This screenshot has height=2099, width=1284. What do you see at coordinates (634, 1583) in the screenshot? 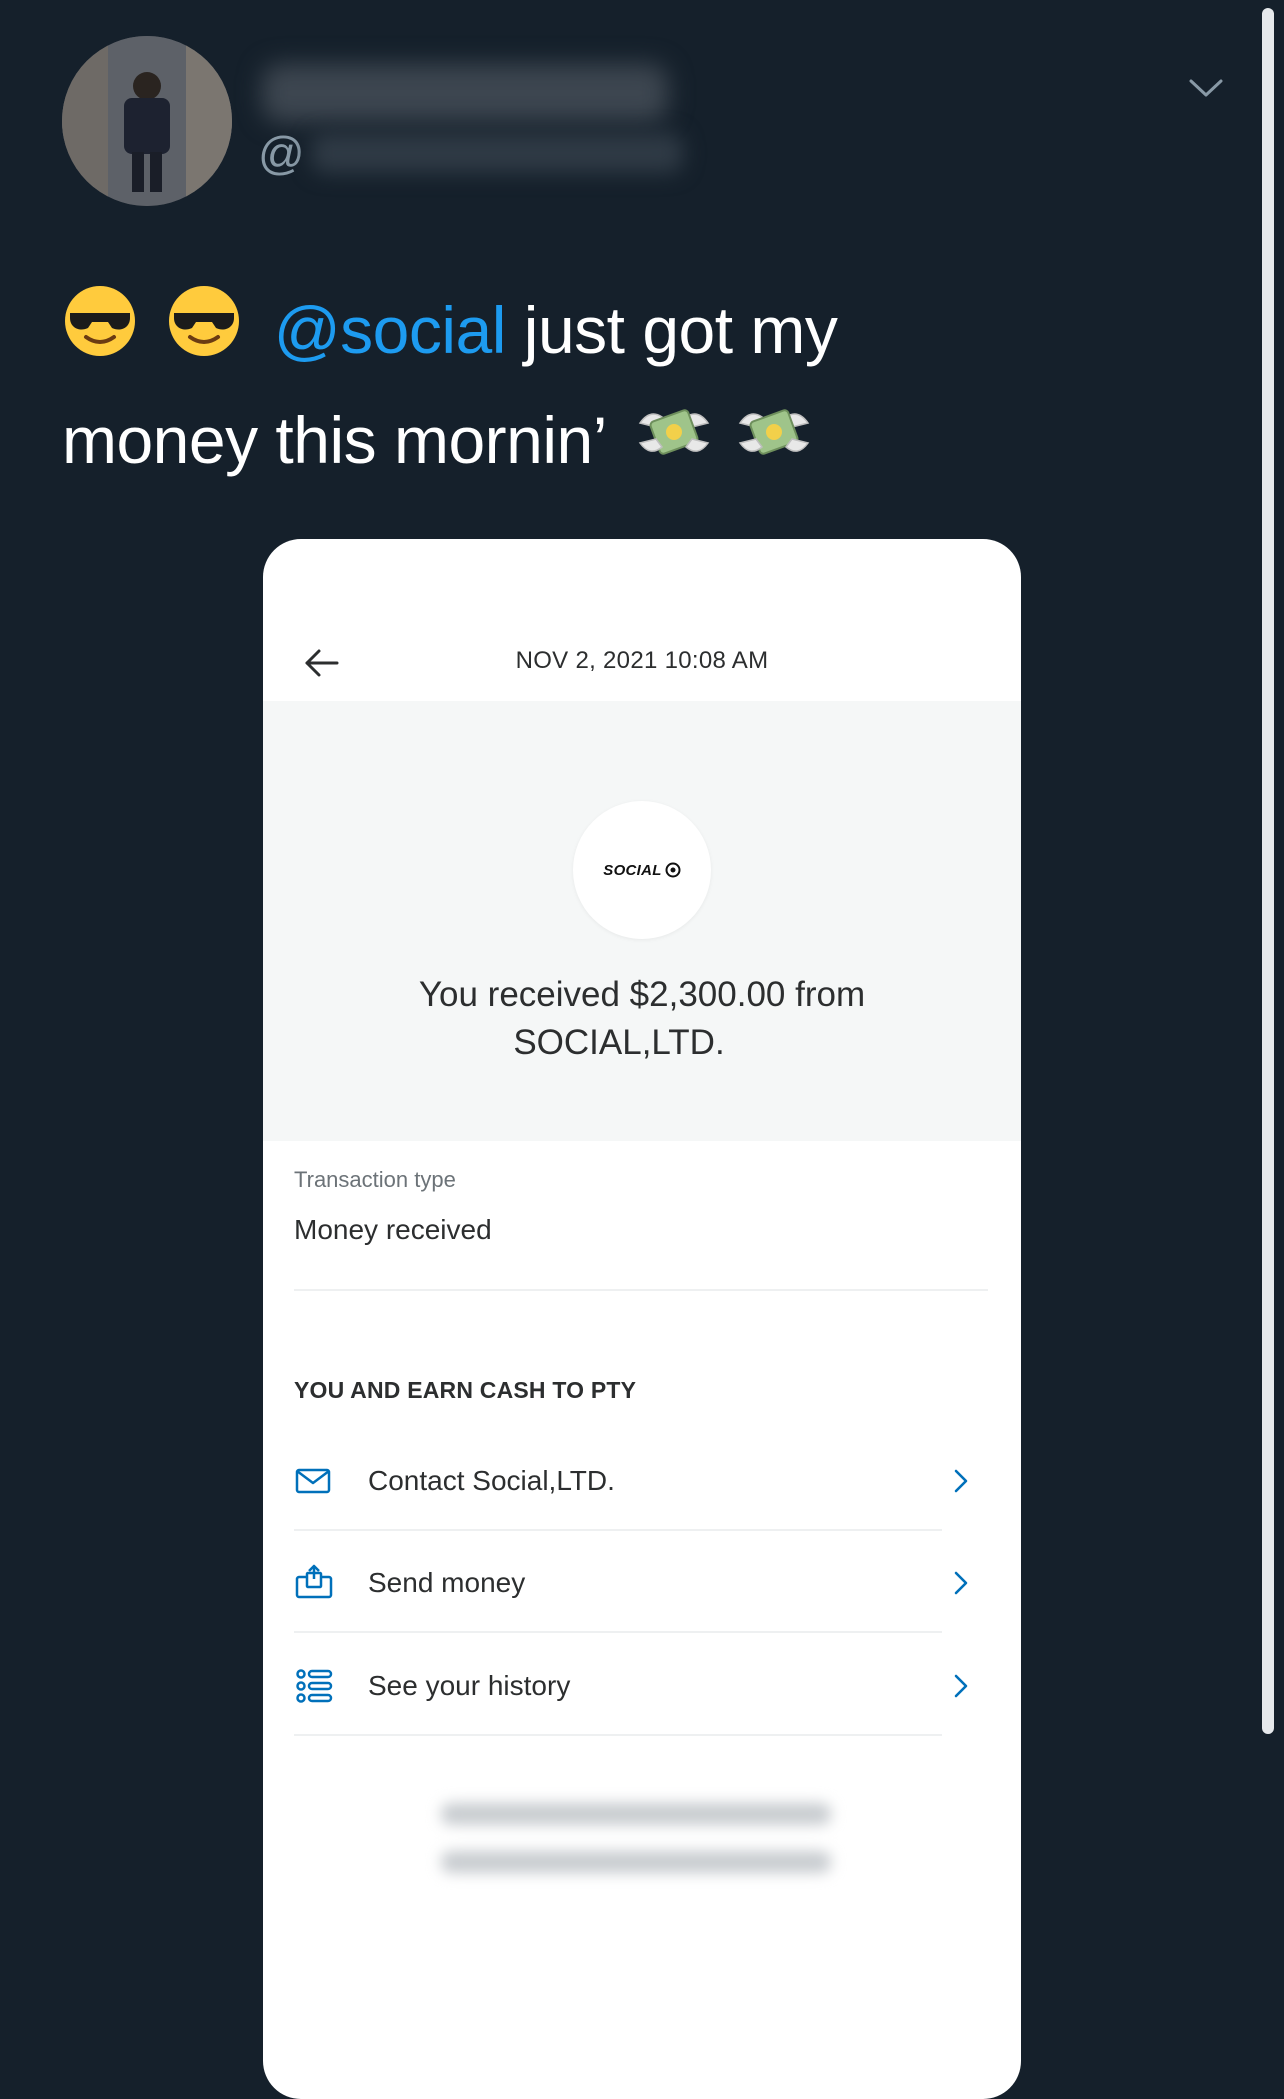
I see `send-money-row: Send money` at bounding box center [634, 1583].